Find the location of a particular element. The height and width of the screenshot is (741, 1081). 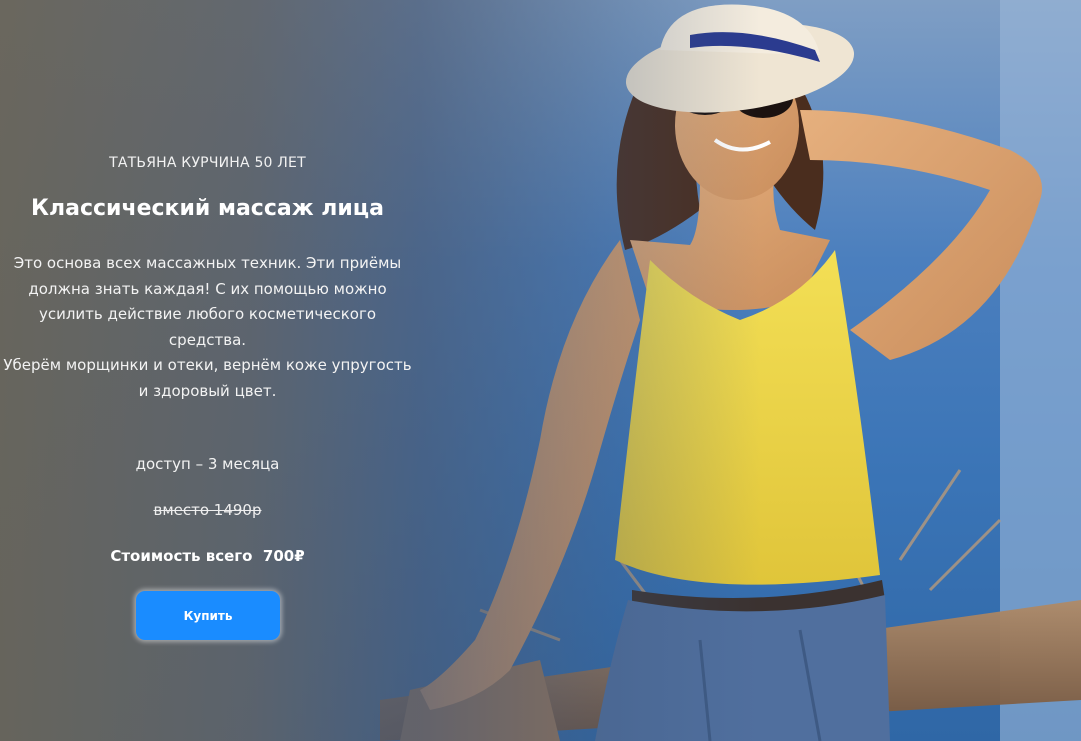

author-name: ТАТЬЯНА КУРЧИНА 50 ЛЕТ is located at coordinates (207, 163).